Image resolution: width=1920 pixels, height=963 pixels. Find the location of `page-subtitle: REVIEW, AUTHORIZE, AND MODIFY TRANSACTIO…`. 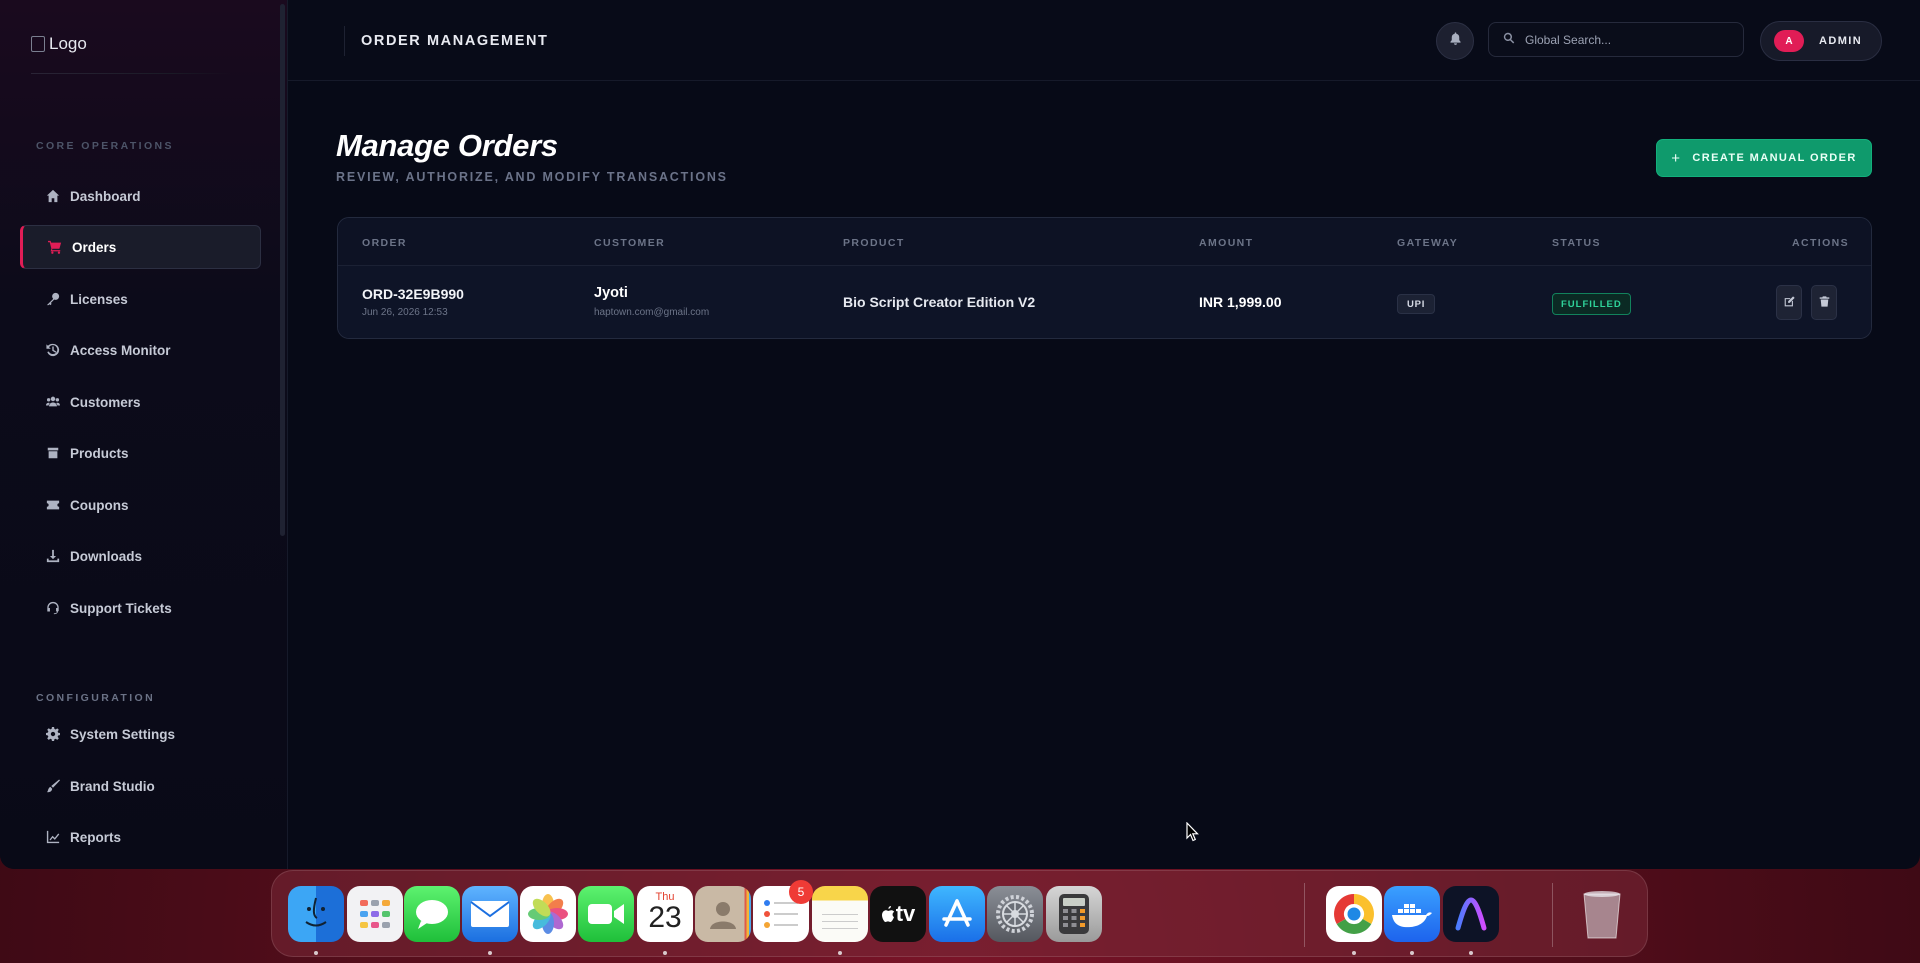

page-subtitle: REVIEW, AUTHORIZE, AND MODIFY TRANSACTIO… is located at coordinates (532, 177).